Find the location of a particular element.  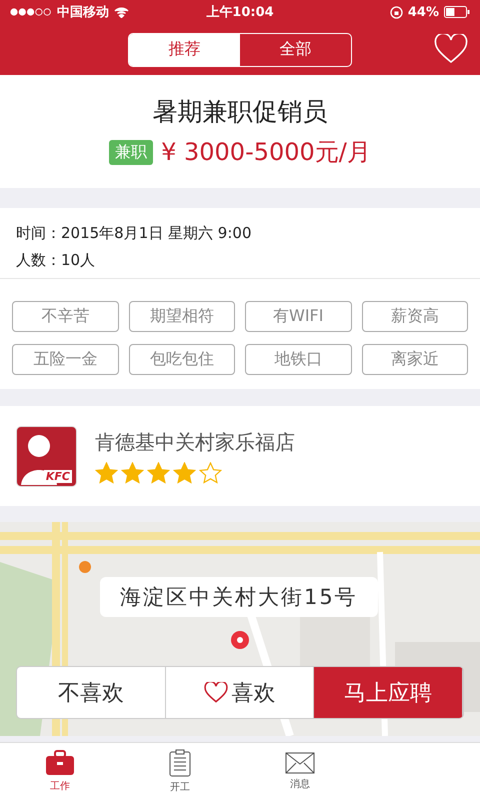

benefit-tag: 薪资高 is located at coordinates (415, 316).